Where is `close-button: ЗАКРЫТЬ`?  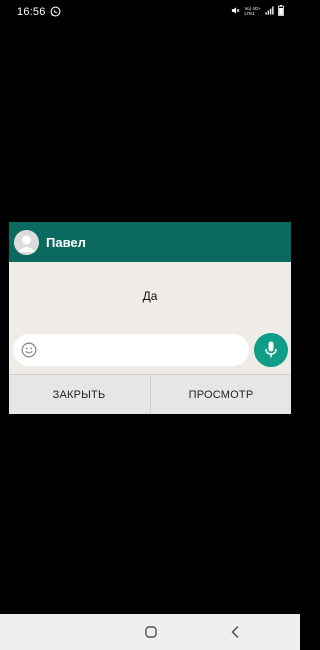
close-button: ЗАКРЫТЬ is located at coordinates (79, 394).